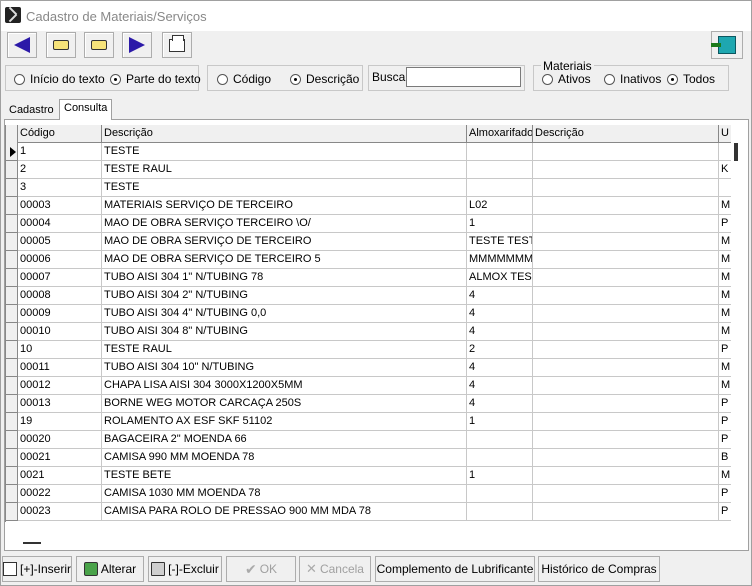 The height and width of the screenshot is (586, 752). What do you see at coordinates (284, 296) in the screenshot?
I see `cell-descricao: TUBO AISI 304 2" N/TUBING` at bounding box center [284, 296].